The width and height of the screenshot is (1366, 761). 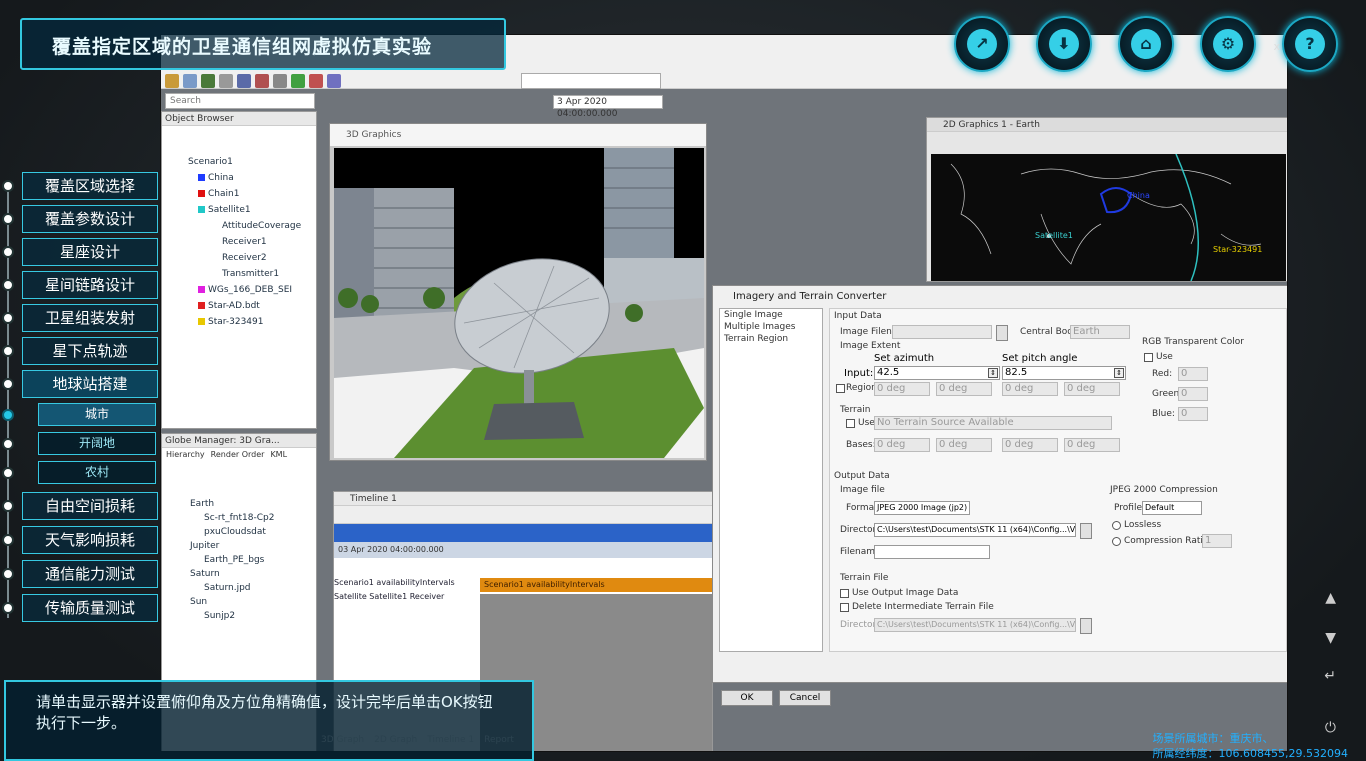 I want to click on globe-tree-item: Earth, so click(x=253, y=504).